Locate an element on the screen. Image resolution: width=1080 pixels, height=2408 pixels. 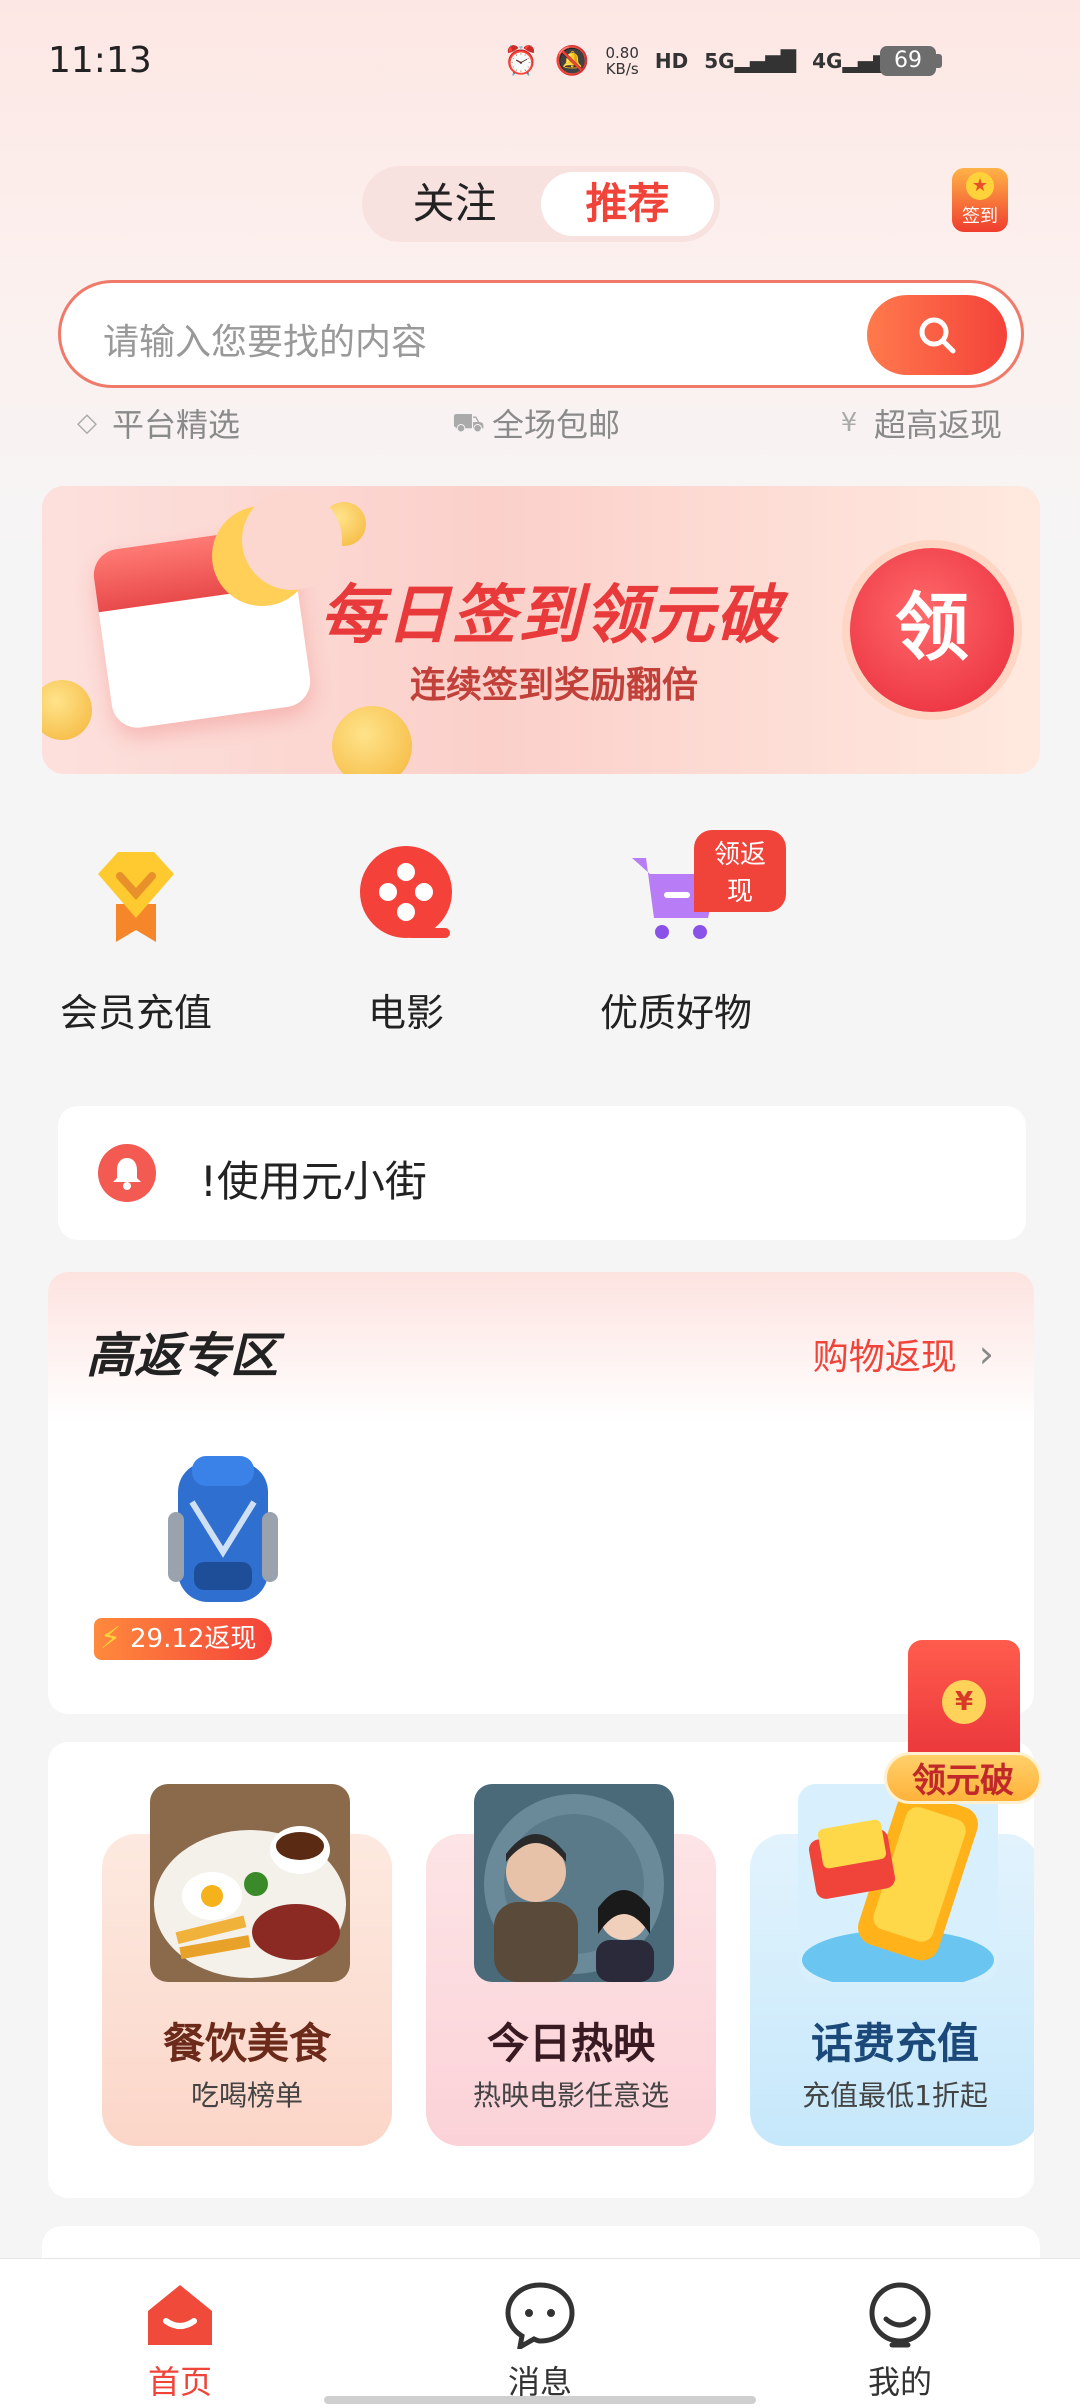
category-subtitle: 吃喝榜单 is located at coordinates (246, 2095).